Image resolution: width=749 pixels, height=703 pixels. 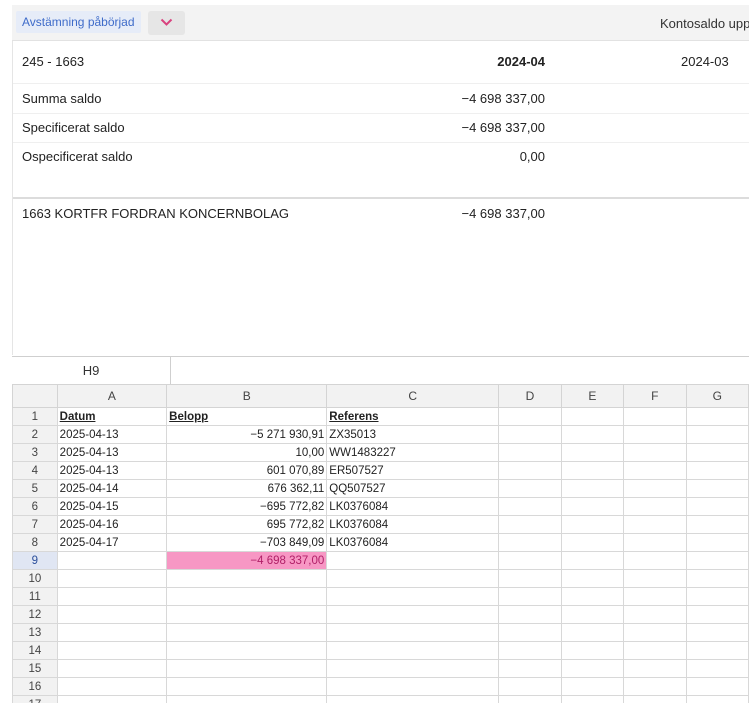 I want to click on column-header: A, so click(x=112, y=396).